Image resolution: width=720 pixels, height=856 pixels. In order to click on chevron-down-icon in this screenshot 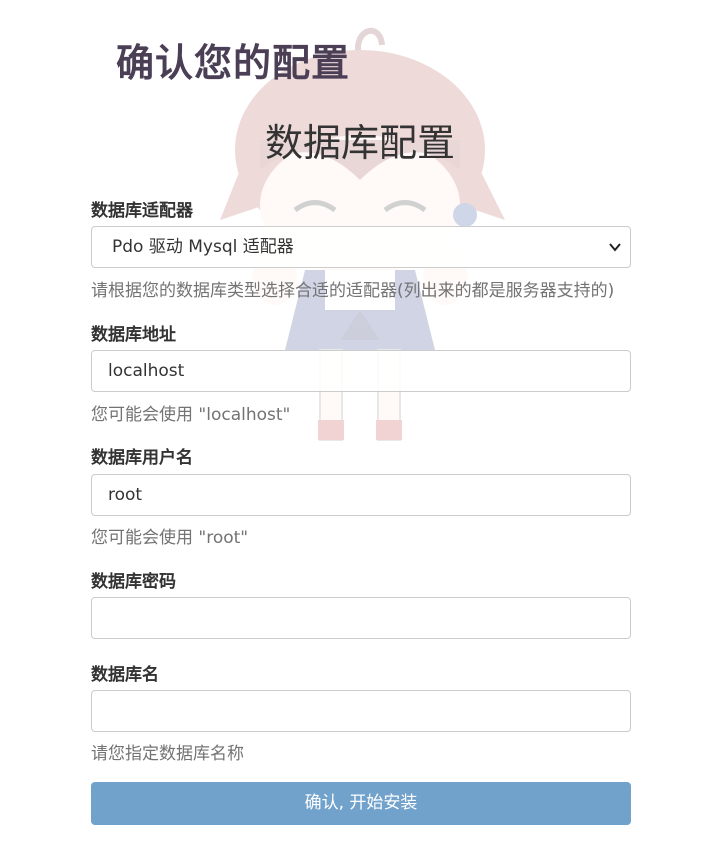, I will do `click(615, 247)`.